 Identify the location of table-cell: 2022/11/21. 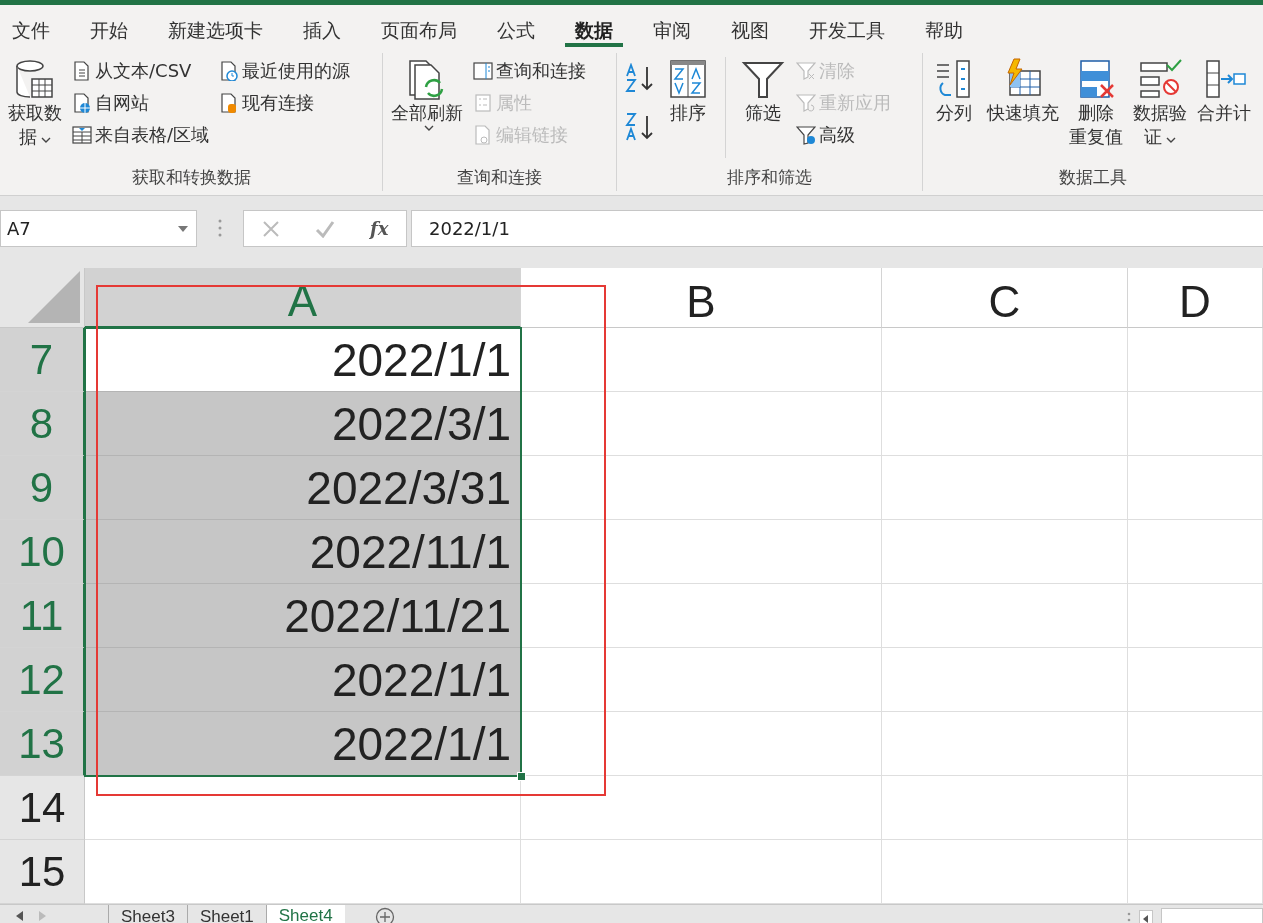
(303, 616).